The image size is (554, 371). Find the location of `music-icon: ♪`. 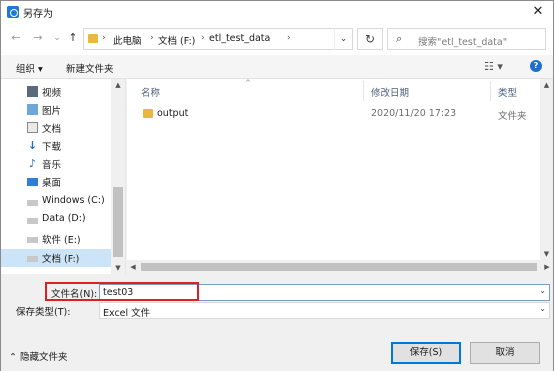

music-icon: ♪ is located at coordinates (32, 163).